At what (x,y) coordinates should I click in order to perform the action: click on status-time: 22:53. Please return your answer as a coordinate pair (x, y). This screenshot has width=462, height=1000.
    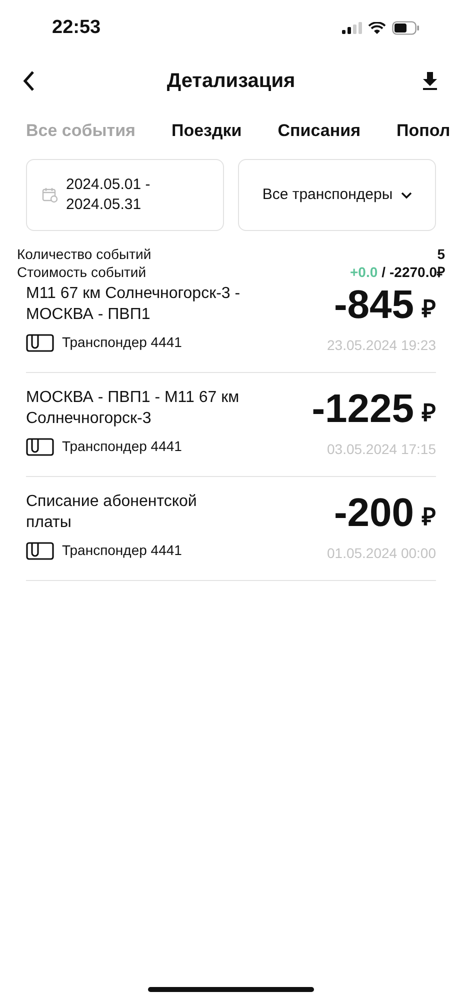
    Looking at the image, I should click on (76, 28).